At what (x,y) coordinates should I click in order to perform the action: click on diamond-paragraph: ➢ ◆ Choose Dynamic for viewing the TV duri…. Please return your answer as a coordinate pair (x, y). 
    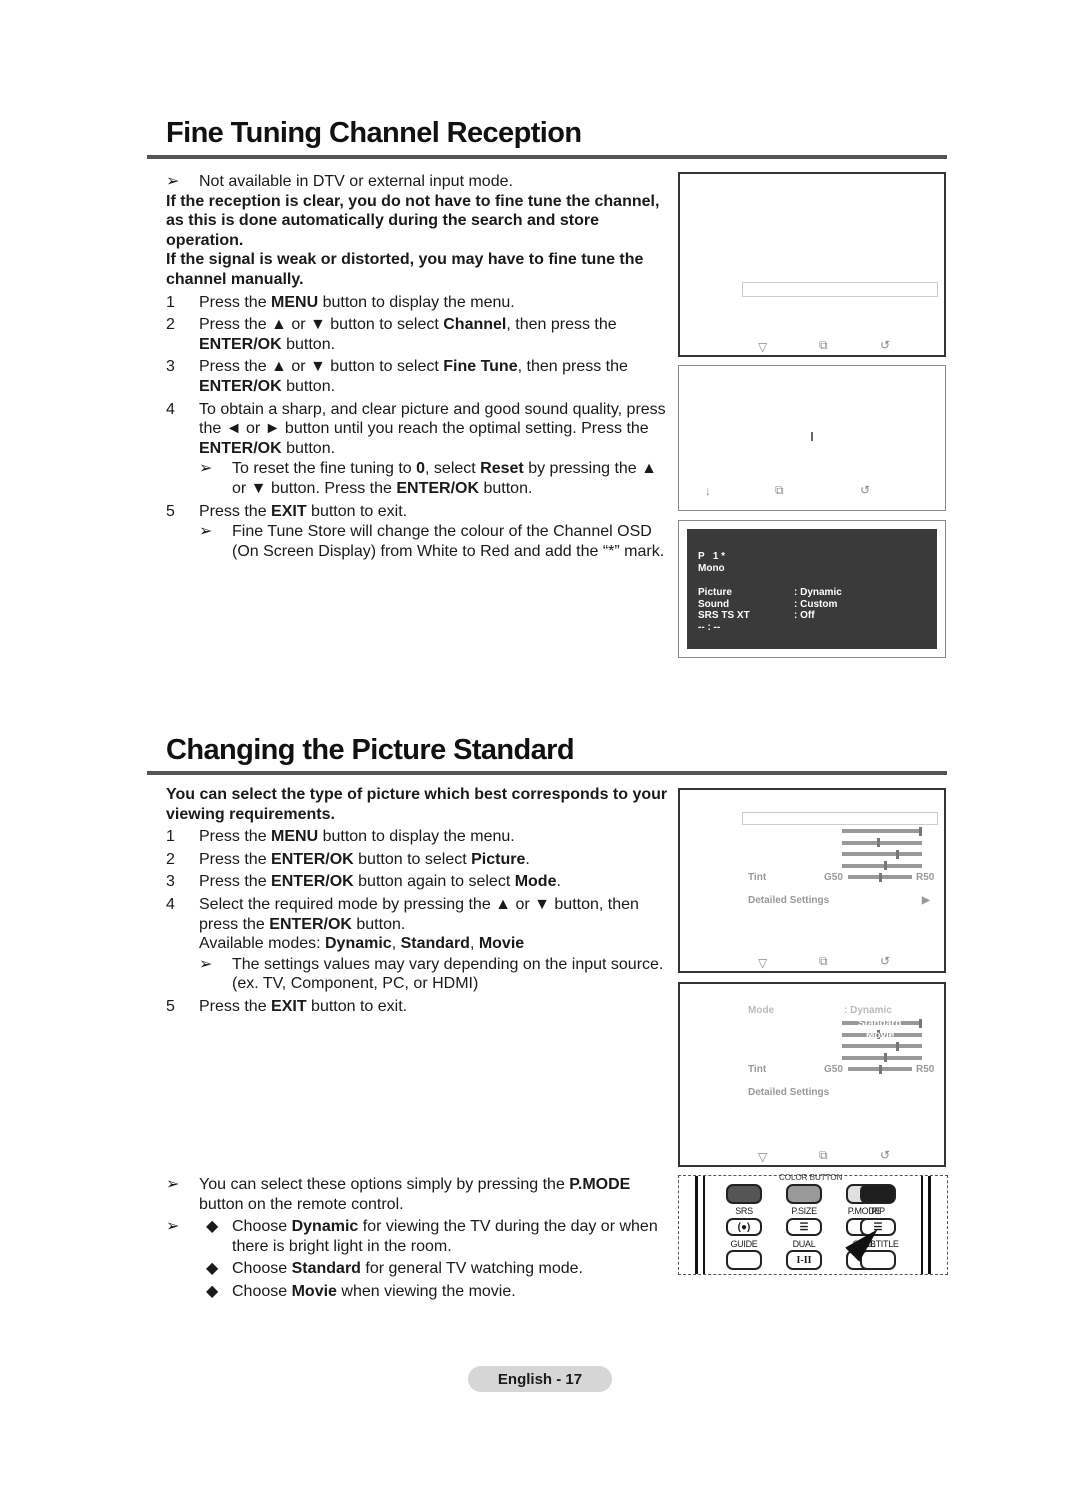
    Looking at the image, I should click on (417, 1236).